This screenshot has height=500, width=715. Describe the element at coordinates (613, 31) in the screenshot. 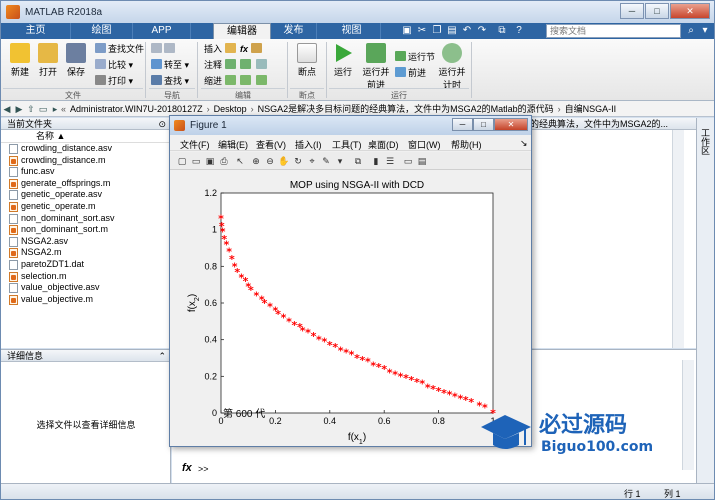

I see `search-input: 搜索文档` at that location.